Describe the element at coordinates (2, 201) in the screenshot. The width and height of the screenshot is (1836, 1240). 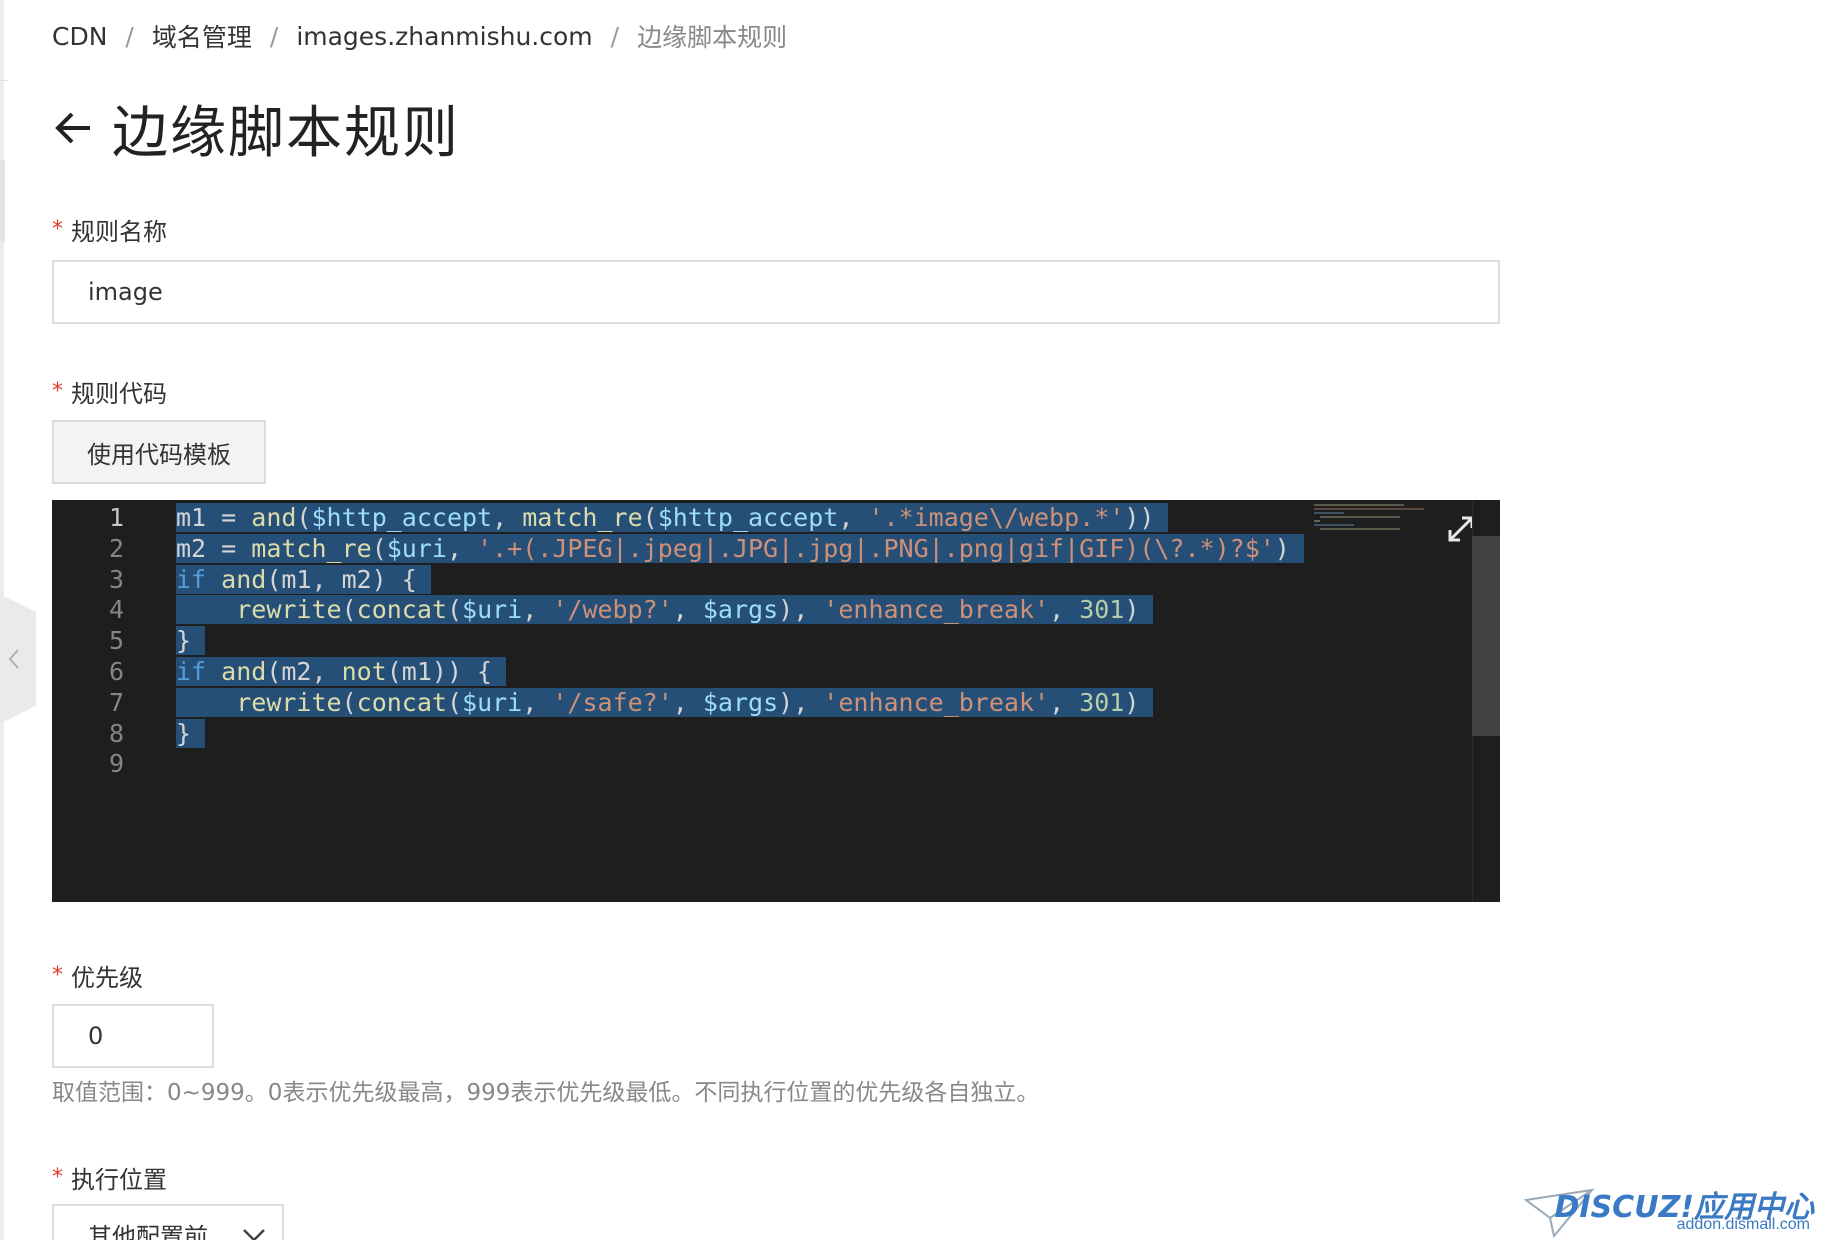
I see `sidebar-notch` at that location.